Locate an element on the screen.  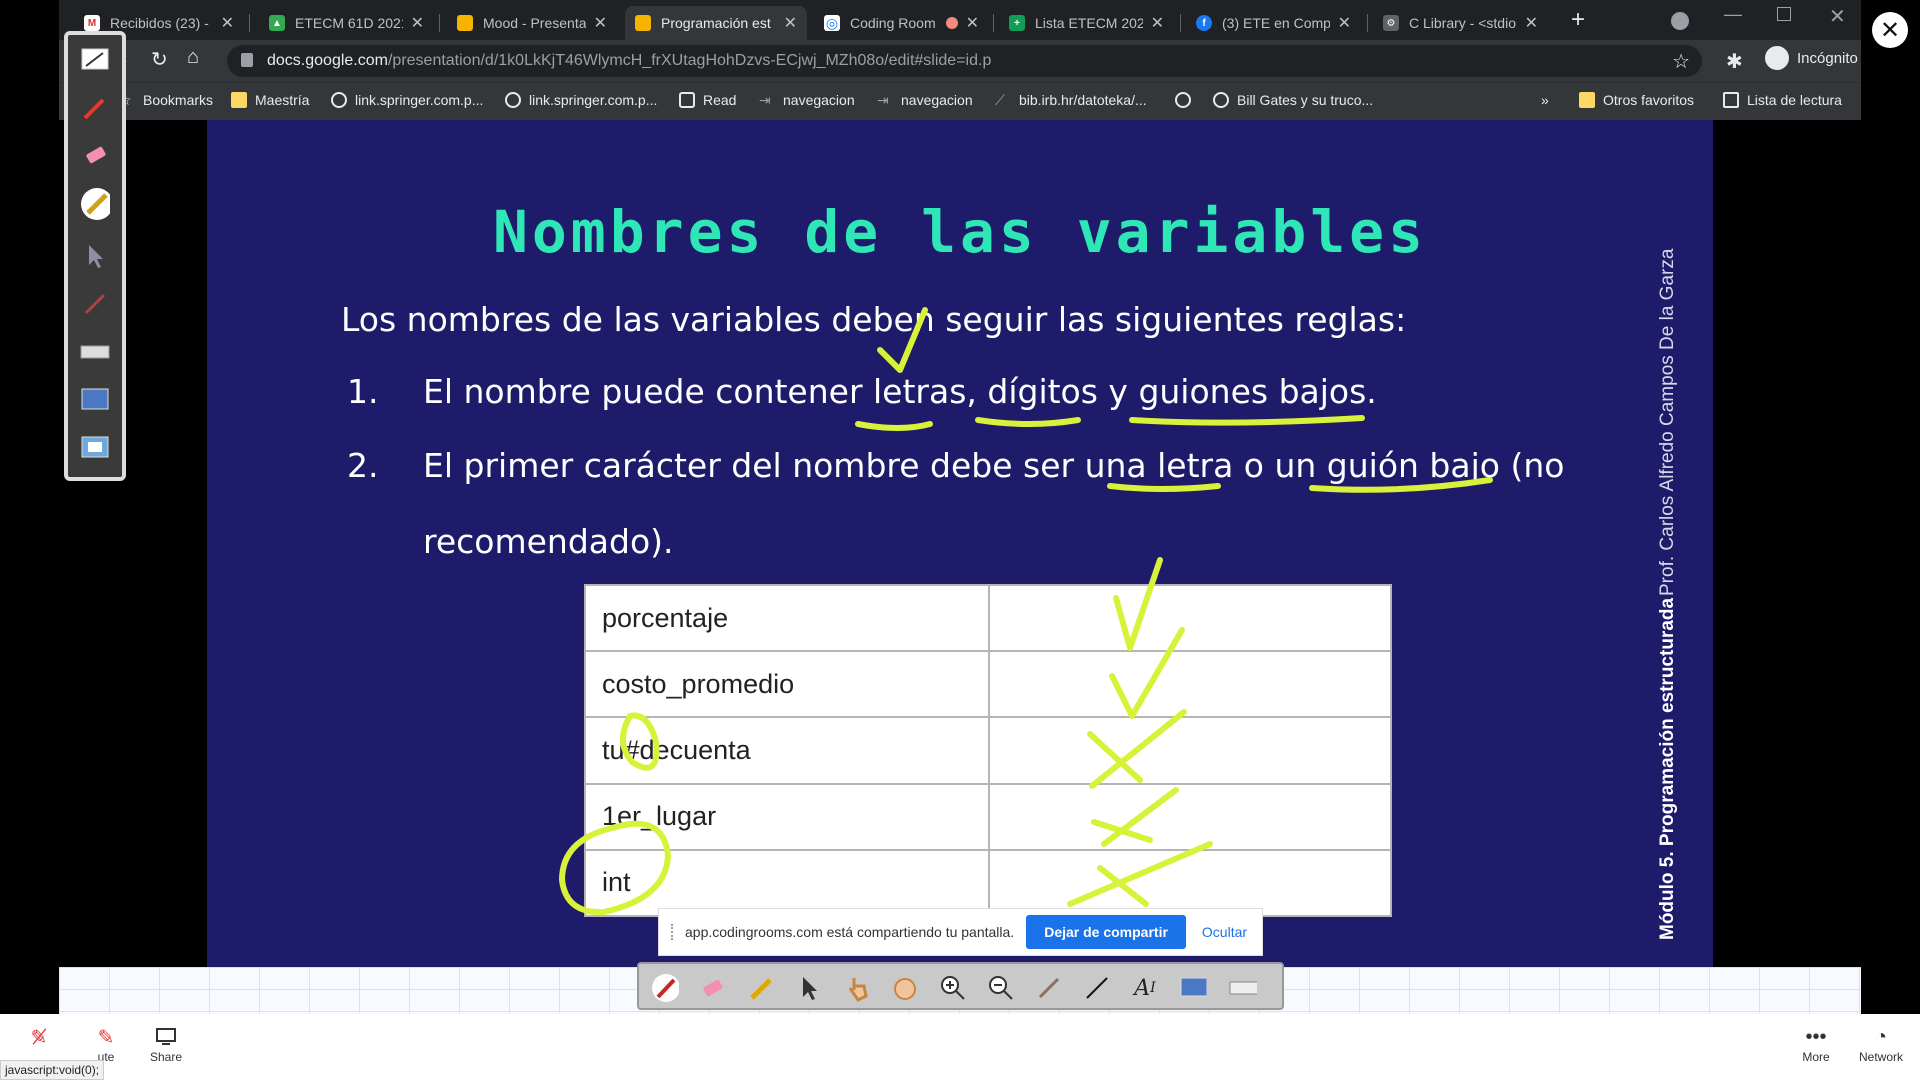
tab-c-library: ⚙ C Library - <stdio ✕ is located at coordinates (1460, 23).